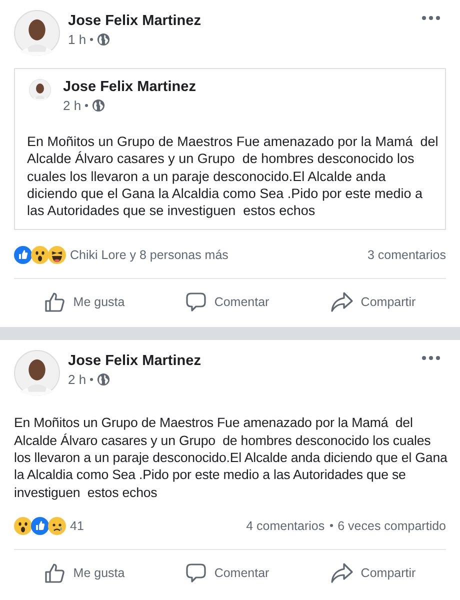 The image size is (460, 600). What do you see at coordinates (285, 525) in the screenshot?
I see `comment-count: 4 comentarios` at bounding box center [285, 525].